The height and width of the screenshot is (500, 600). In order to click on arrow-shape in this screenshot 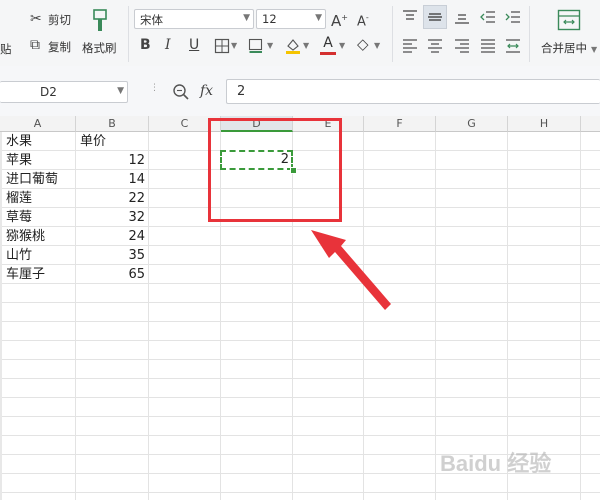, I will do `click(351, 270)`.